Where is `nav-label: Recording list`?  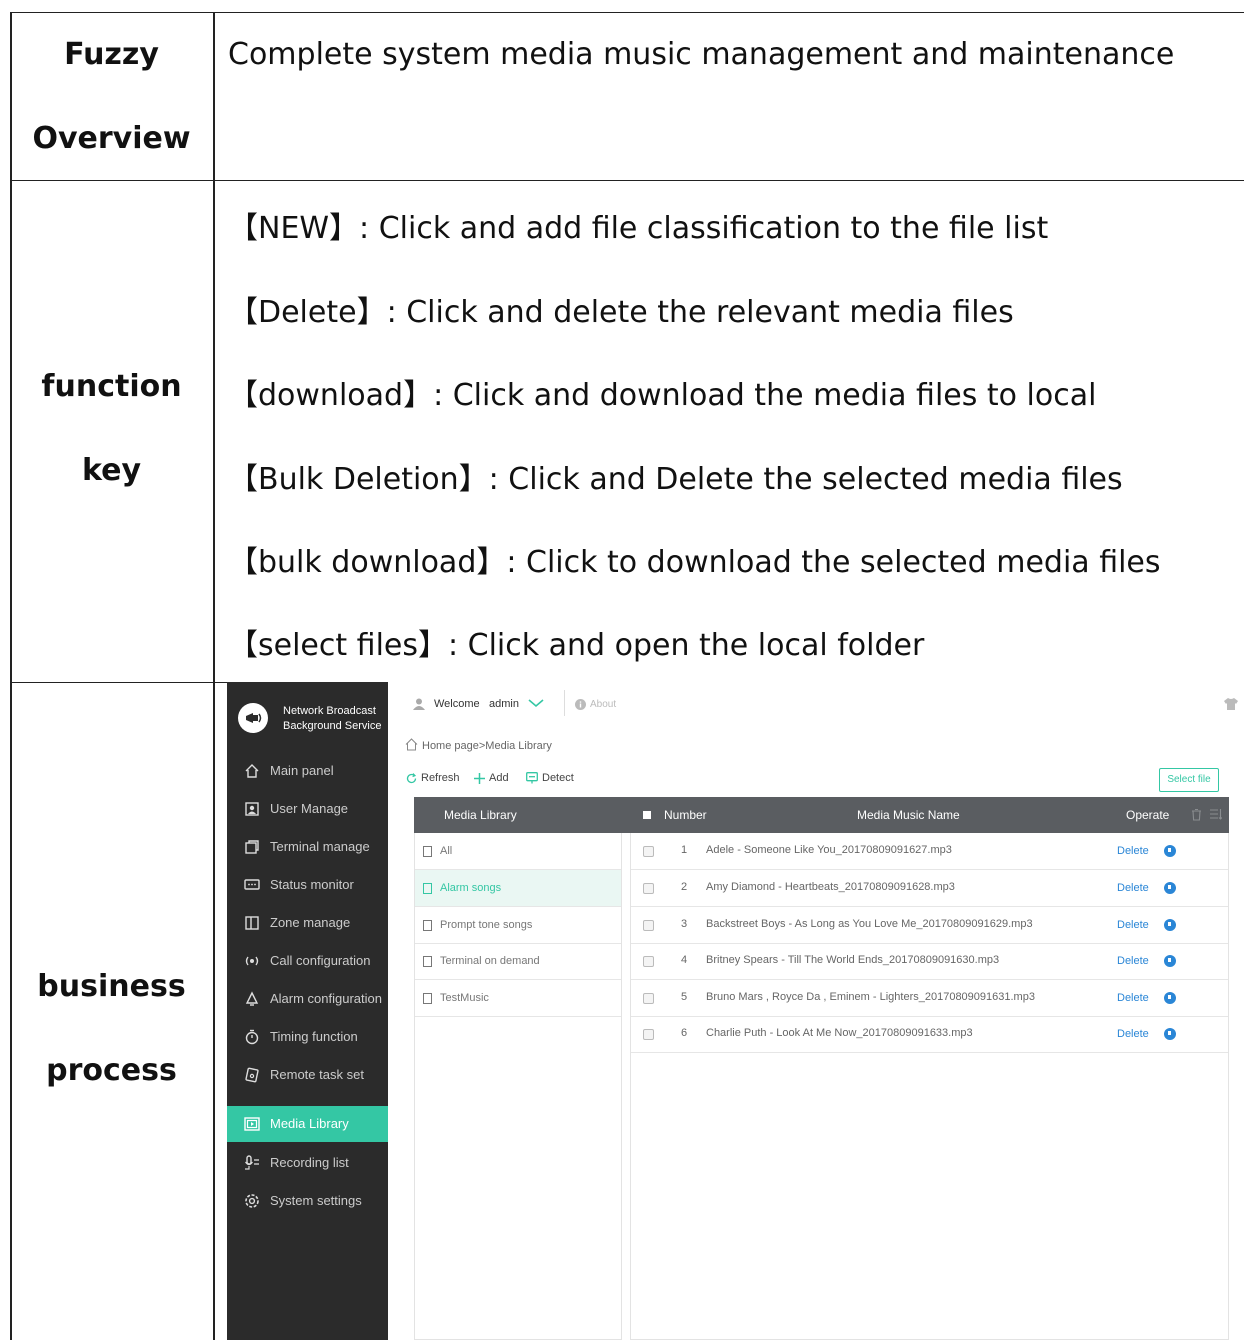 nav-label: Recording list is located at coordinates (309, 1162).